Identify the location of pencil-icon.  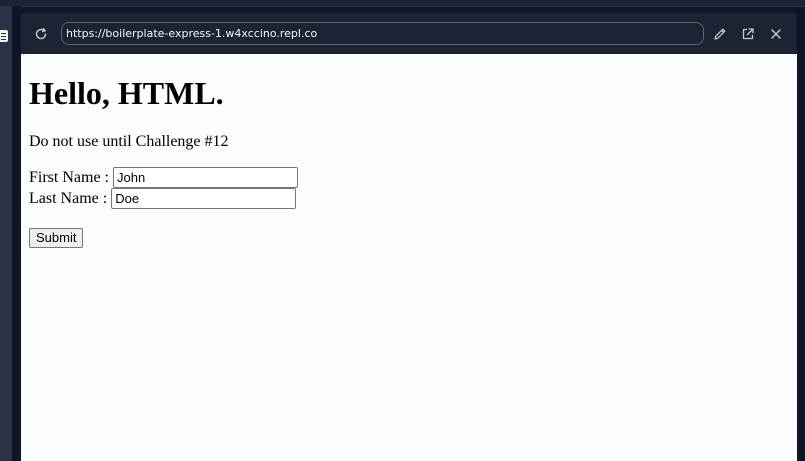
(720, 34).